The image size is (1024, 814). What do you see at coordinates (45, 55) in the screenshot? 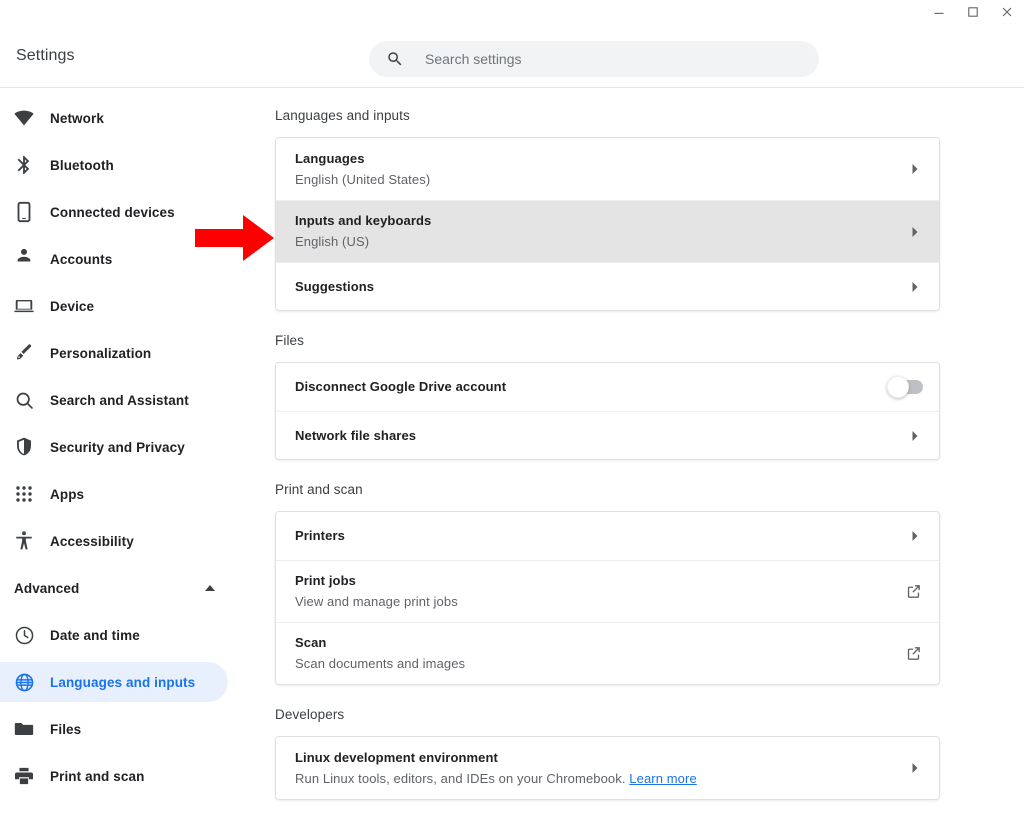
I see `page-title: Settings` at bounding box center [45, 55].